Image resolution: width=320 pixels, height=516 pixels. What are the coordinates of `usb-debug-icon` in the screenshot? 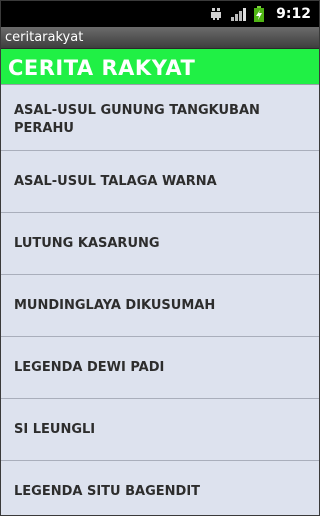 It's located at (216, 14).